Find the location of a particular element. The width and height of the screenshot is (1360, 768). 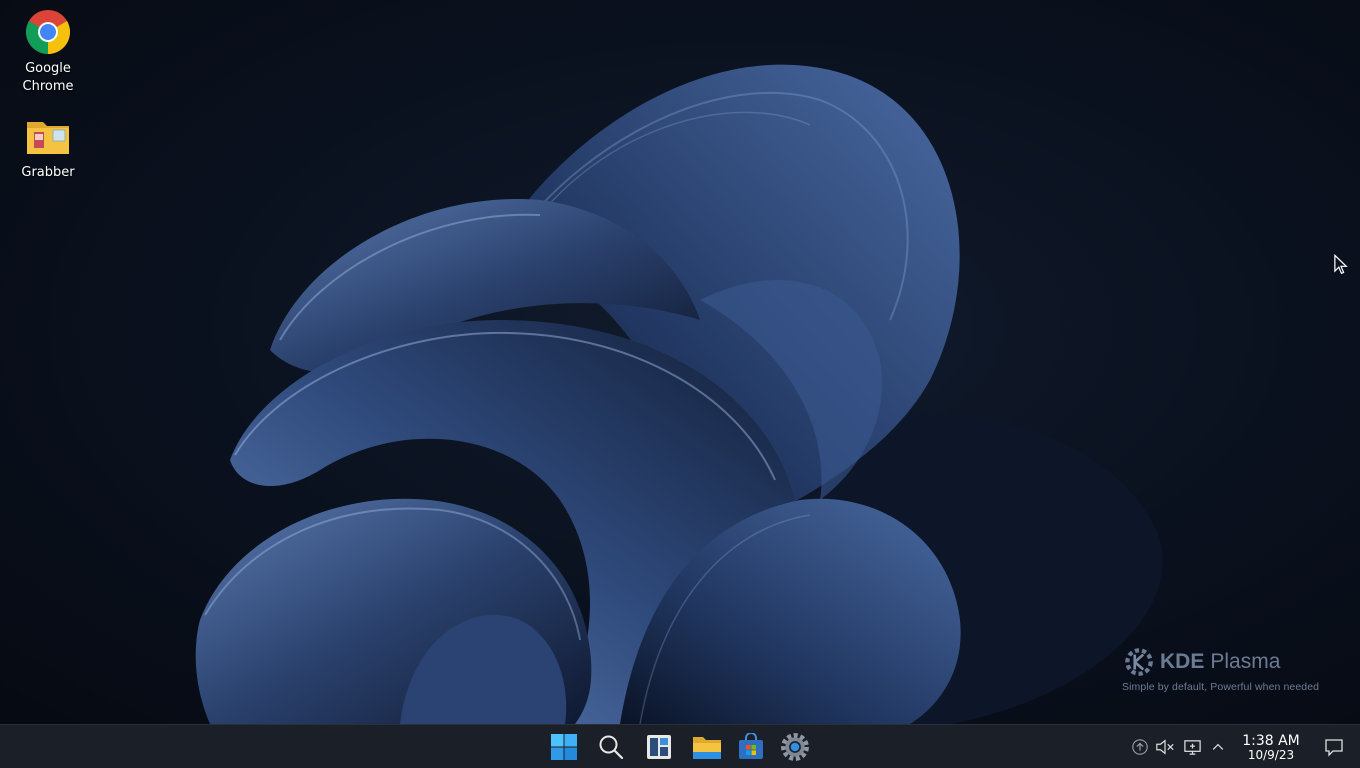

update-arrow-icon is located at coordinates (1140, 747).